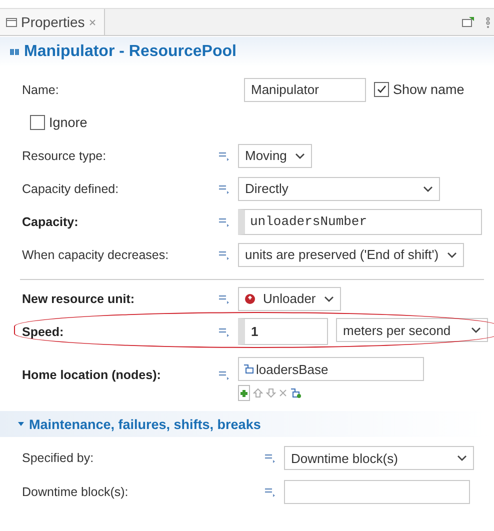 The width and height of the screenshot is (494, 531). Describe the element at coordinates (71, 189) in the screenshot. I see `field-label: Capacity defined:` at that location.